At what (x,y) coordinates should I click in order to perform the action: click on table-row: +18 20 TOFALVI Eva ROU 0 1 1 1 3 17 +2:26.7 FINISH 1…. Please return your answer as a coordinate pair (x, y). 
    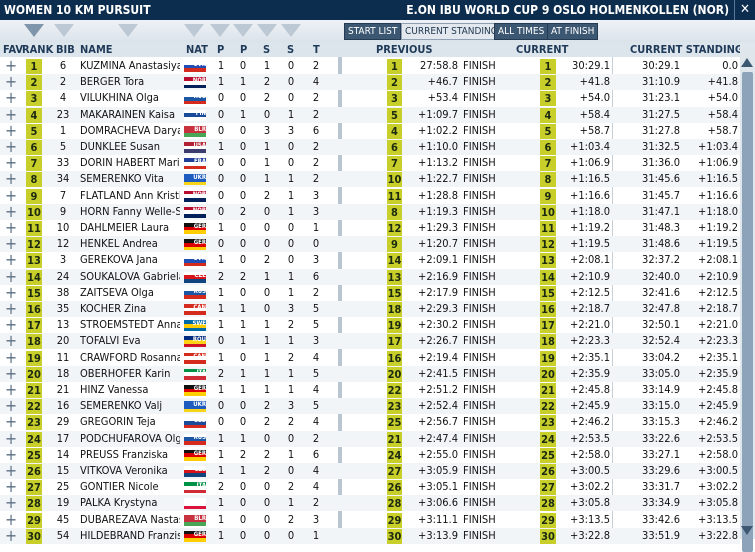
    Looking at the image, I should click on (370, 341).